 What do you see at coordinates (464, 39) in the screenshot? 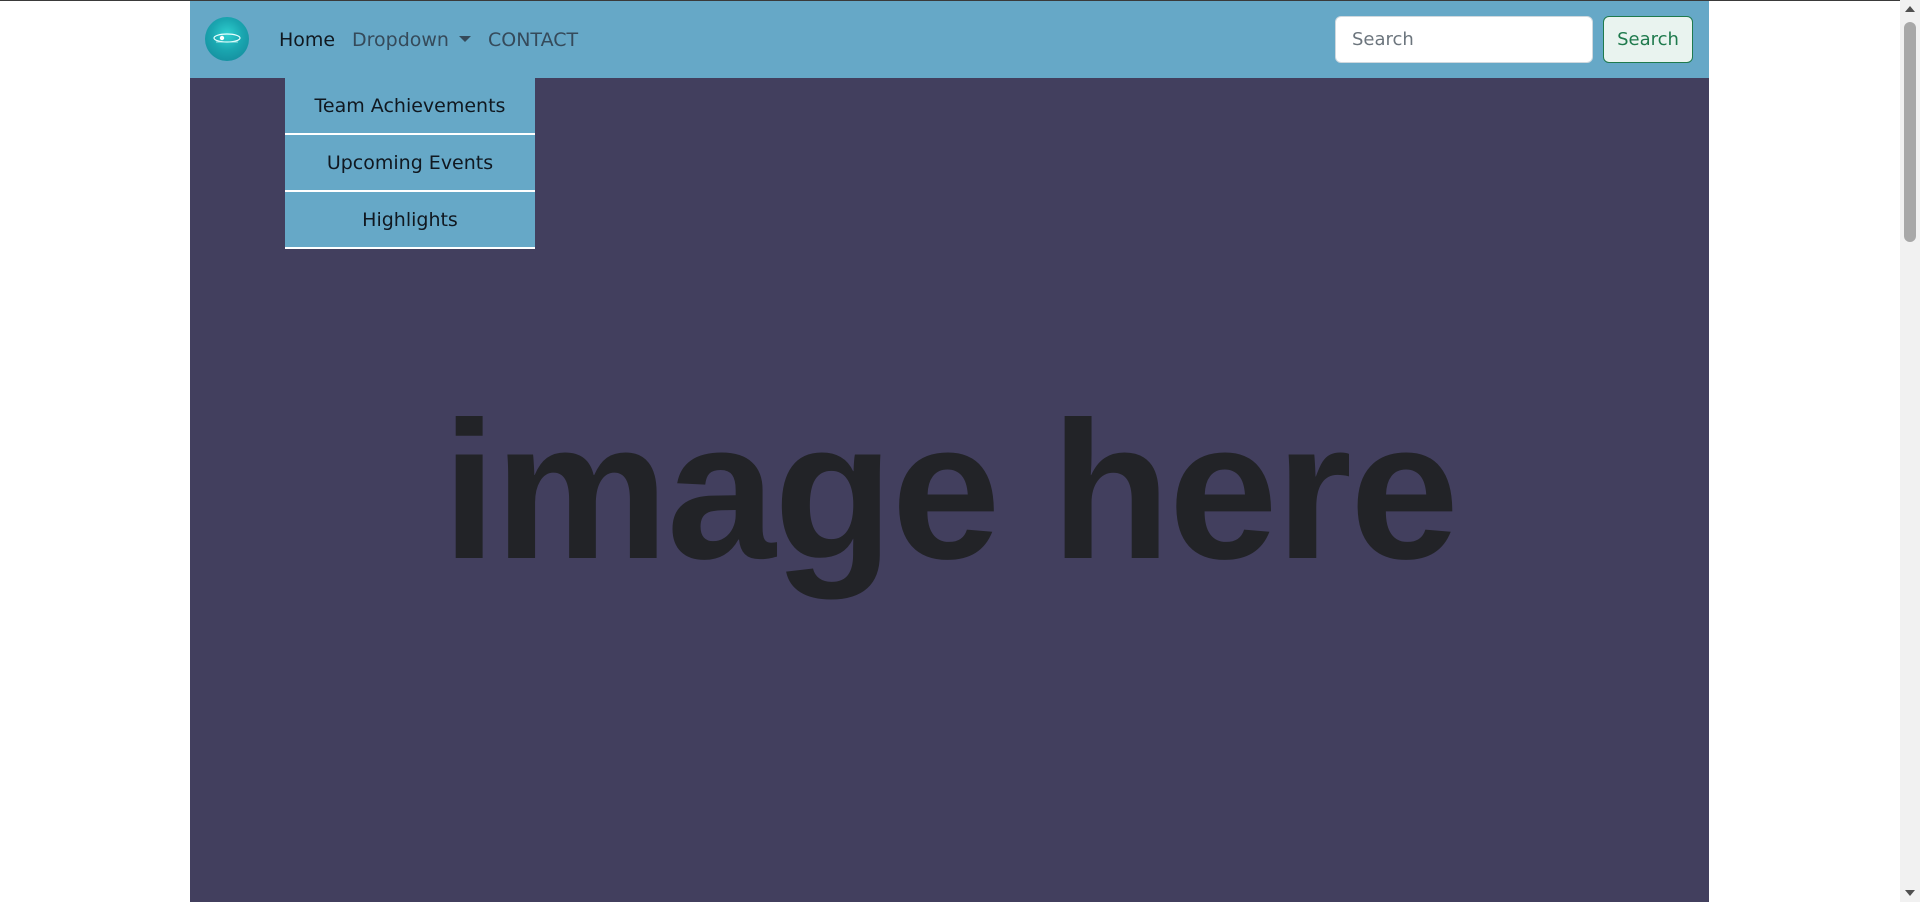
I see `caret-down-icon` at bounding box center [464, 39].